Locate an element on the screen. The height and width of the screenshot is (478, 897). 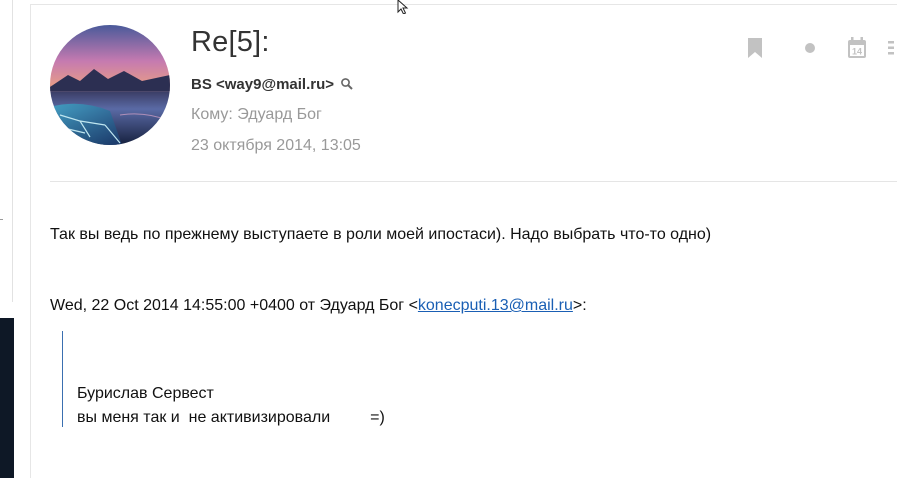
search-icon is located at coordinates (347, 84).